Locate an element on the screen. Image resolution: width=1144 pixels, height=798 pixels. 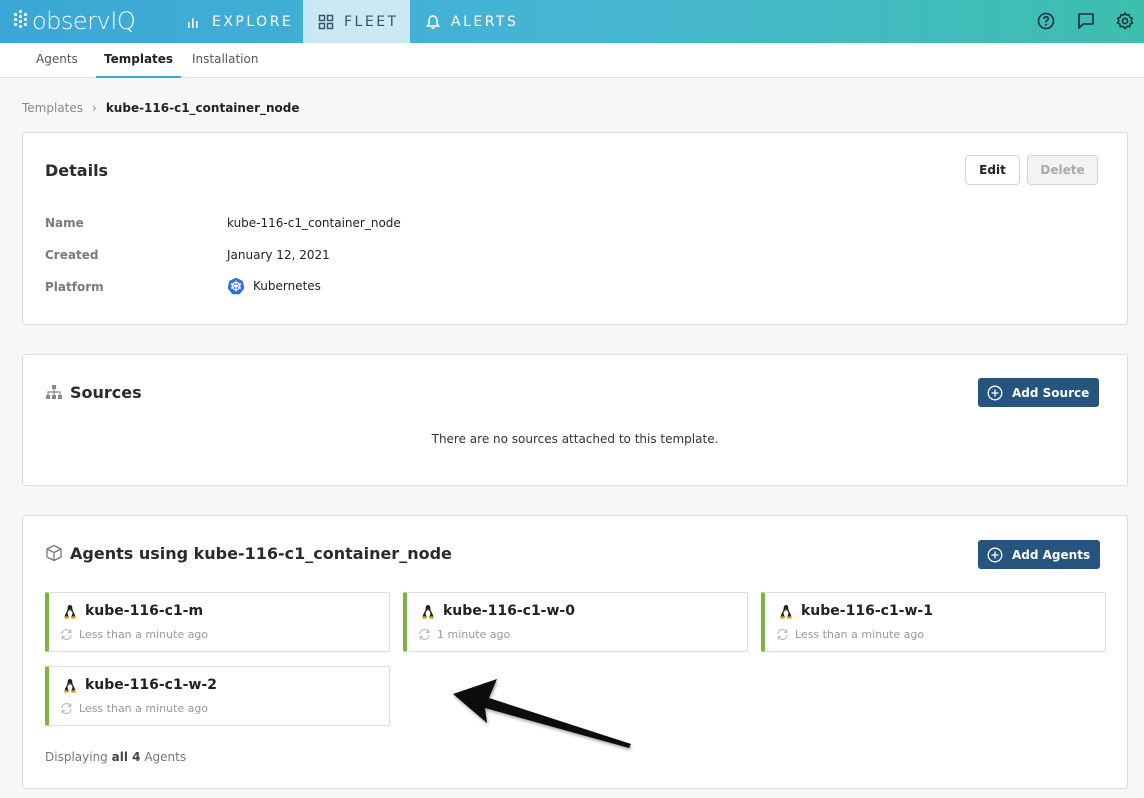
bar-chart-icon is located at coordinates (193, 22).